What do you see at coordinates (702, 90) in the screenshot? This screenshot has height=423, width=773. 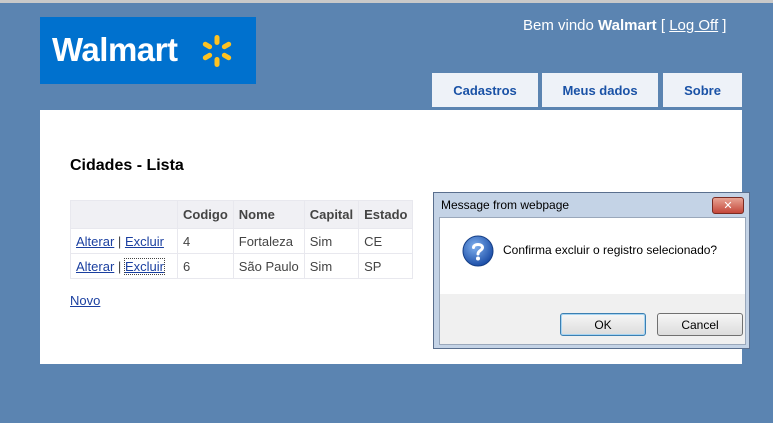 I see `tab-sobre: Sobre` at bounding box center [702, 90].